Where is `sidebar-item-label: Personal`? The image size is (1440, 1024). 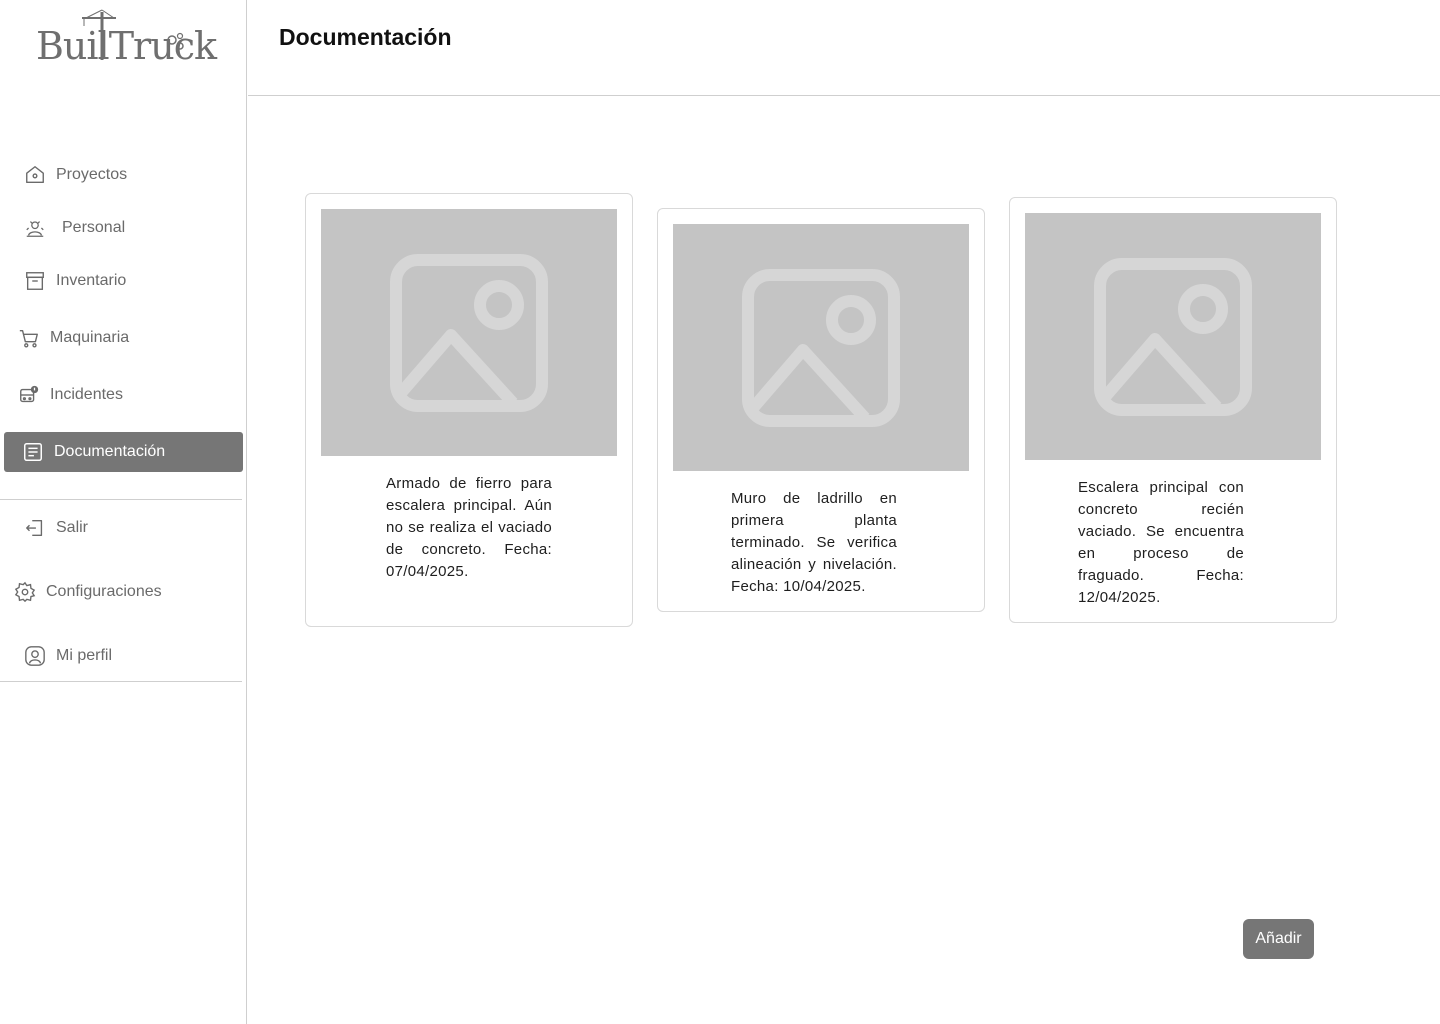 sidebar-item-label: Personal is located at coordinates (94, 227).